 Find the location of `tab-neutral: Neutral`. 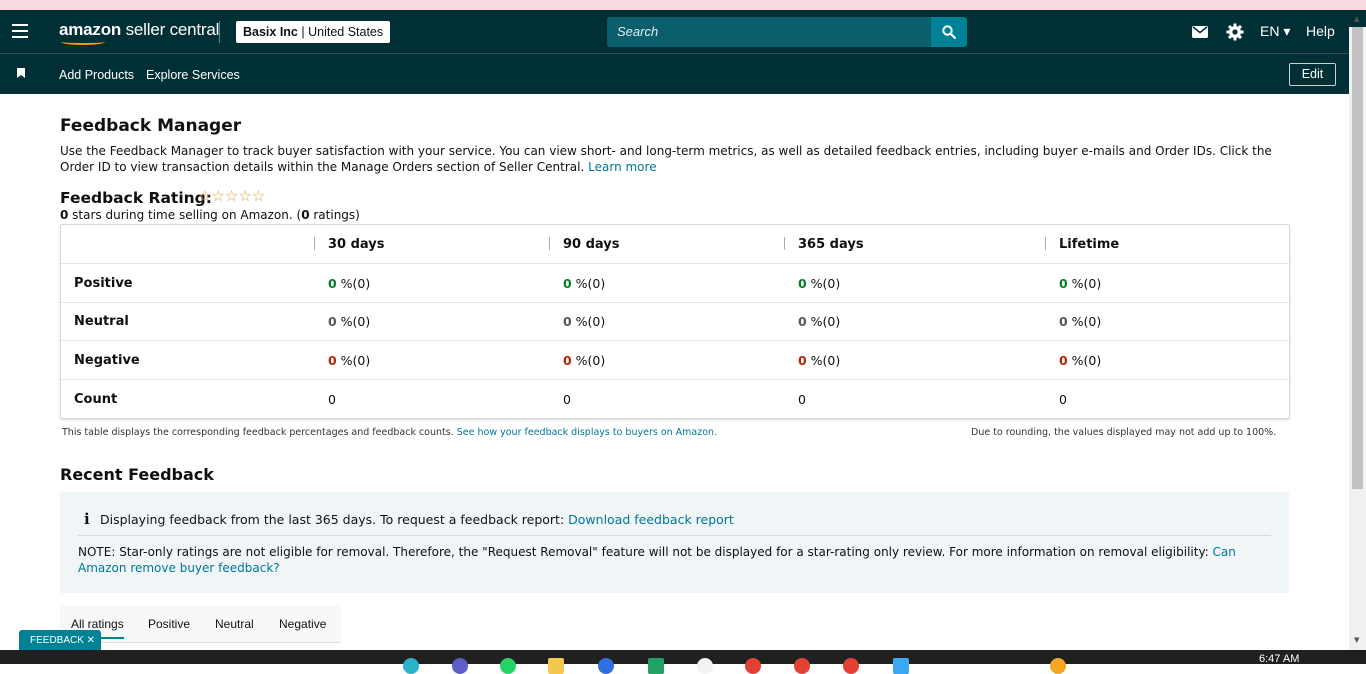

tab-neutral: Neutral is located at coordinates (234, 624).